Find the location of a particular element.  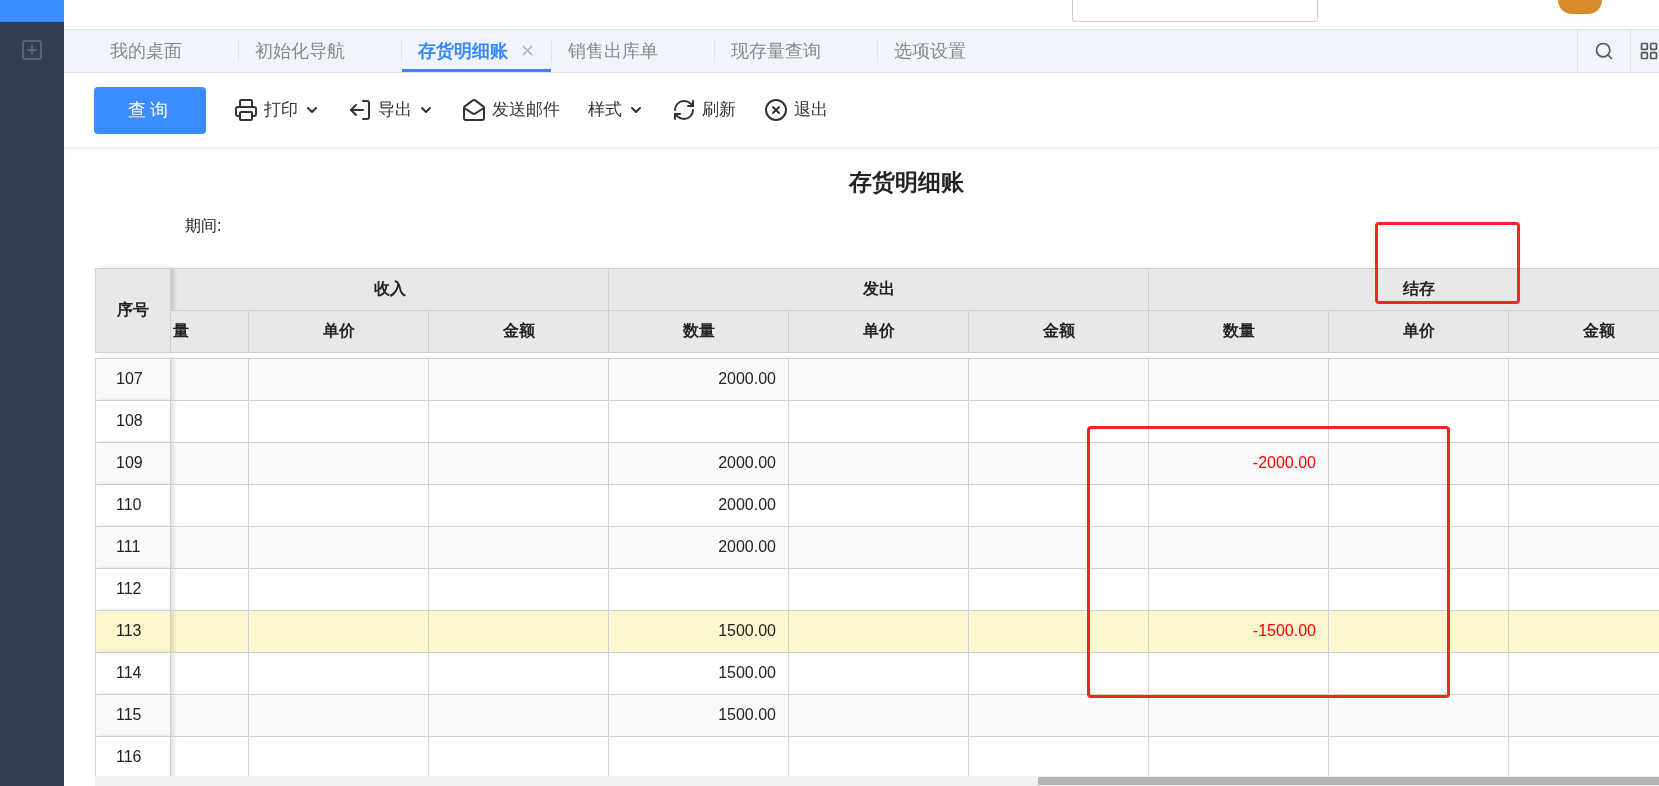

report-title: 存货明细账 is located at coordinates (906, 182).